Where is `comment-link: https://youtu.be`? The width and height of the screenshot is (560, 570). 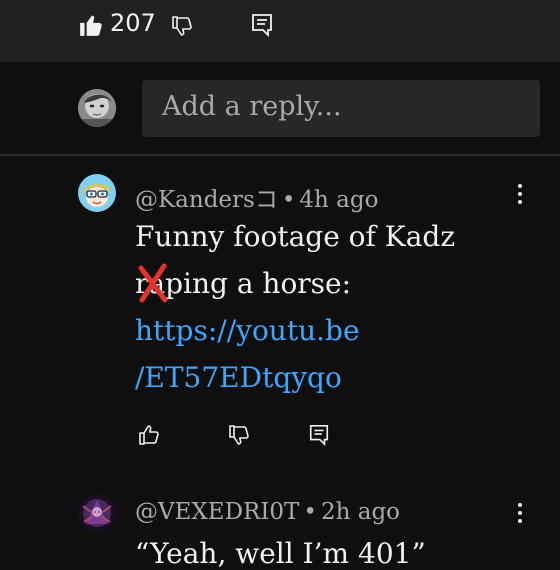 comment-link: https://youtu.be is located at coordinates (247, 330).